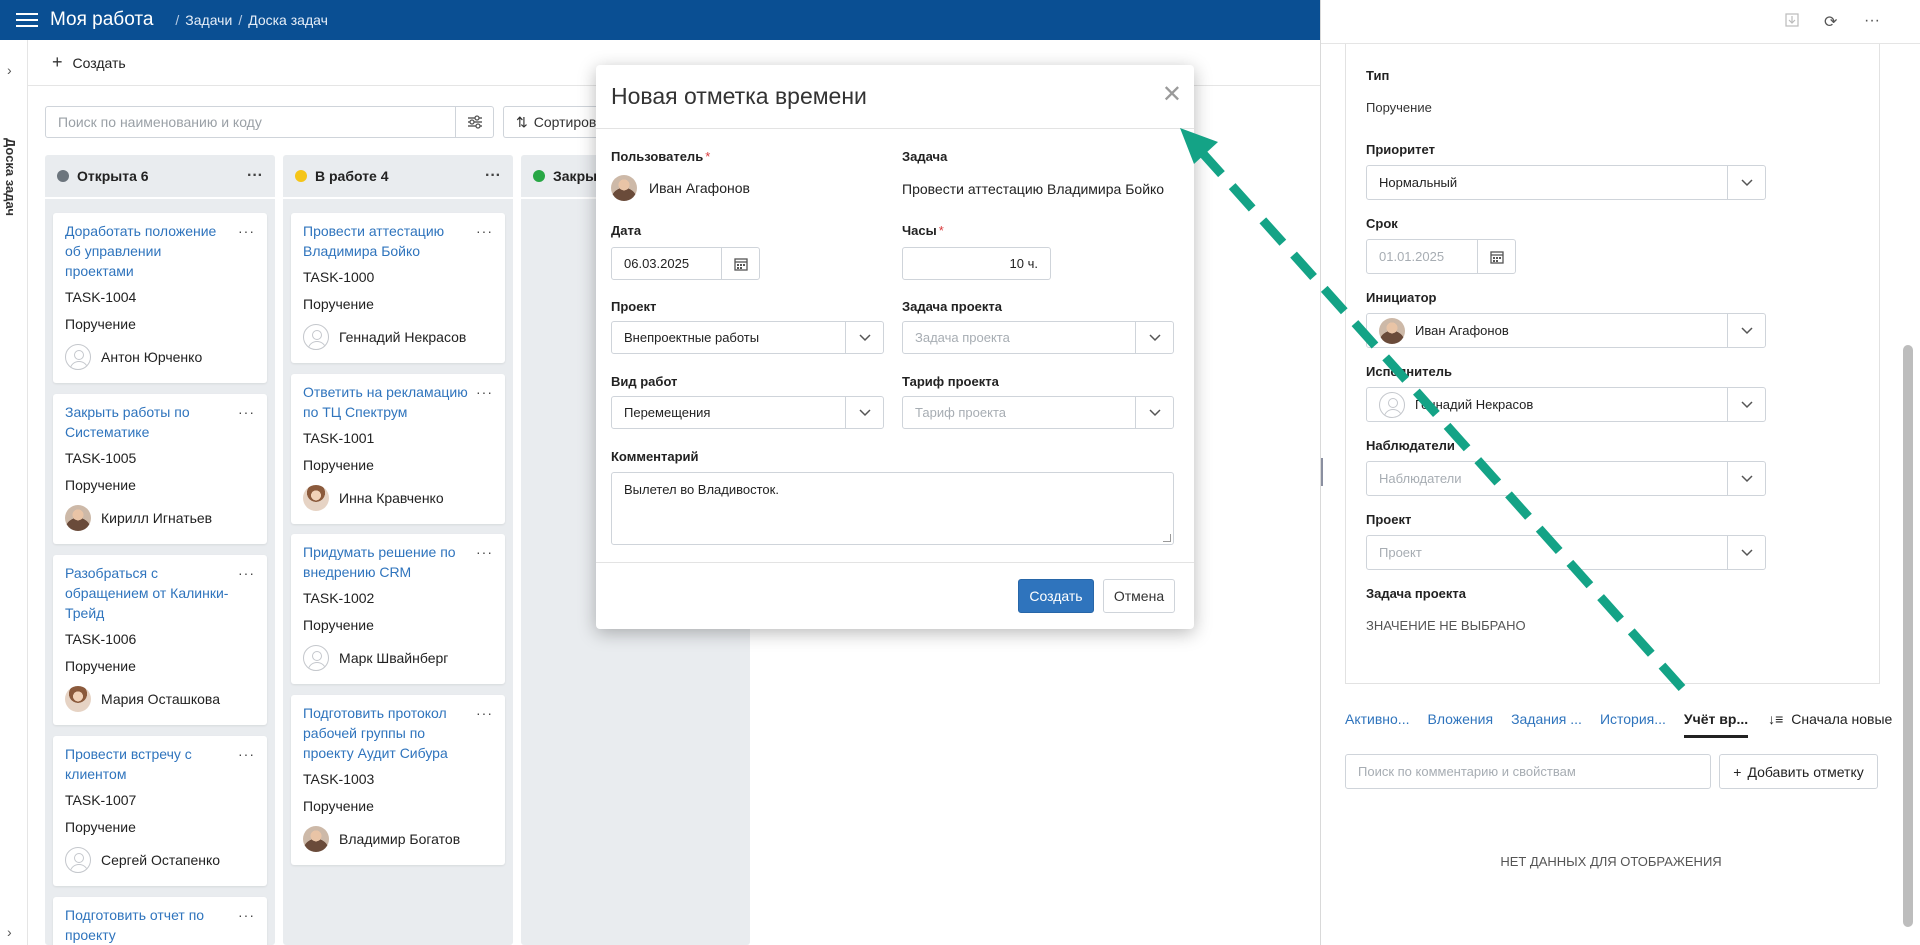 The height and width of the screenshot is (945, 1920). I want to click on project-task-select: Задача проекта, so click(1038, 337).